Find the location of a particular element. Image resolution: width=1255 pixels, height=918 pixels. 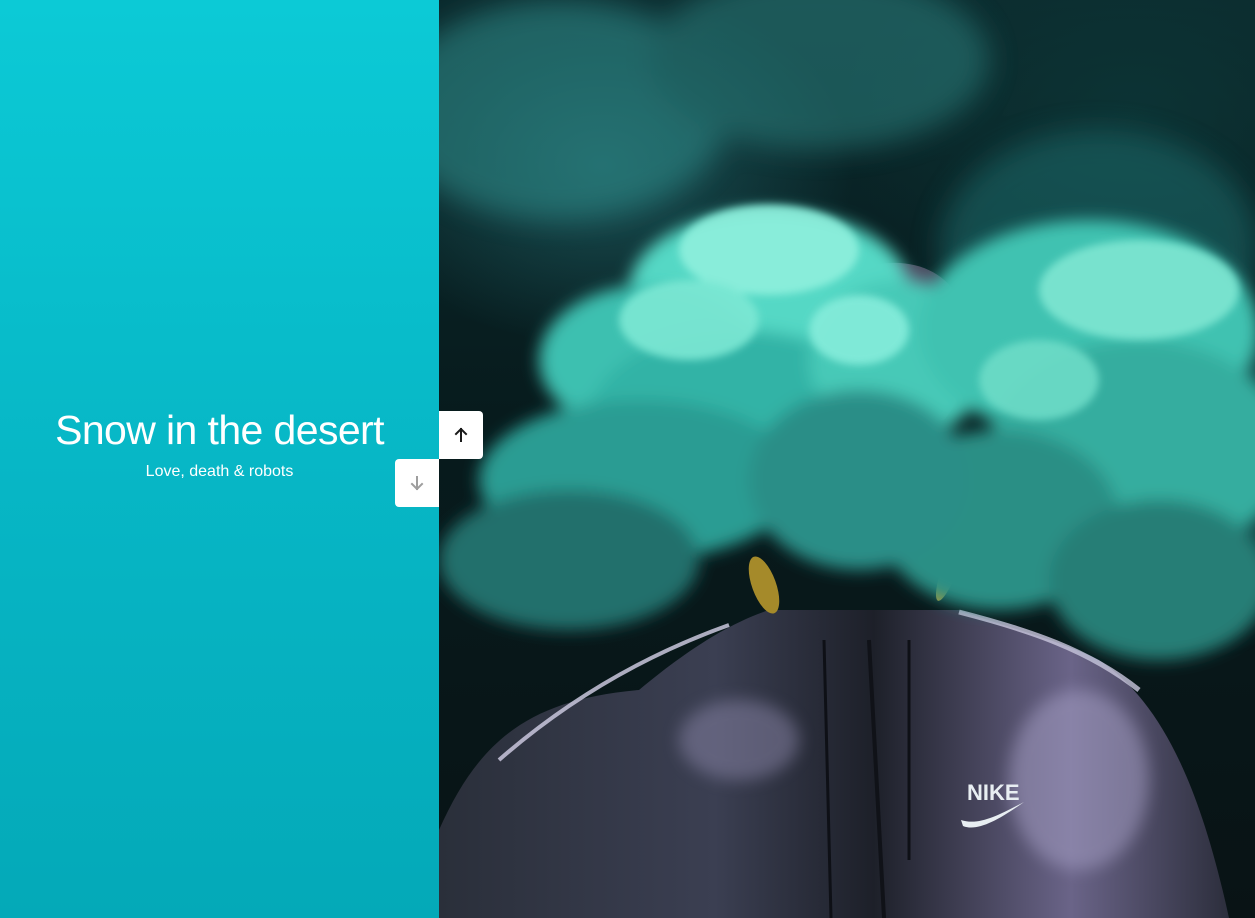

arrow-up-icon is located at coordinates (461, 434).